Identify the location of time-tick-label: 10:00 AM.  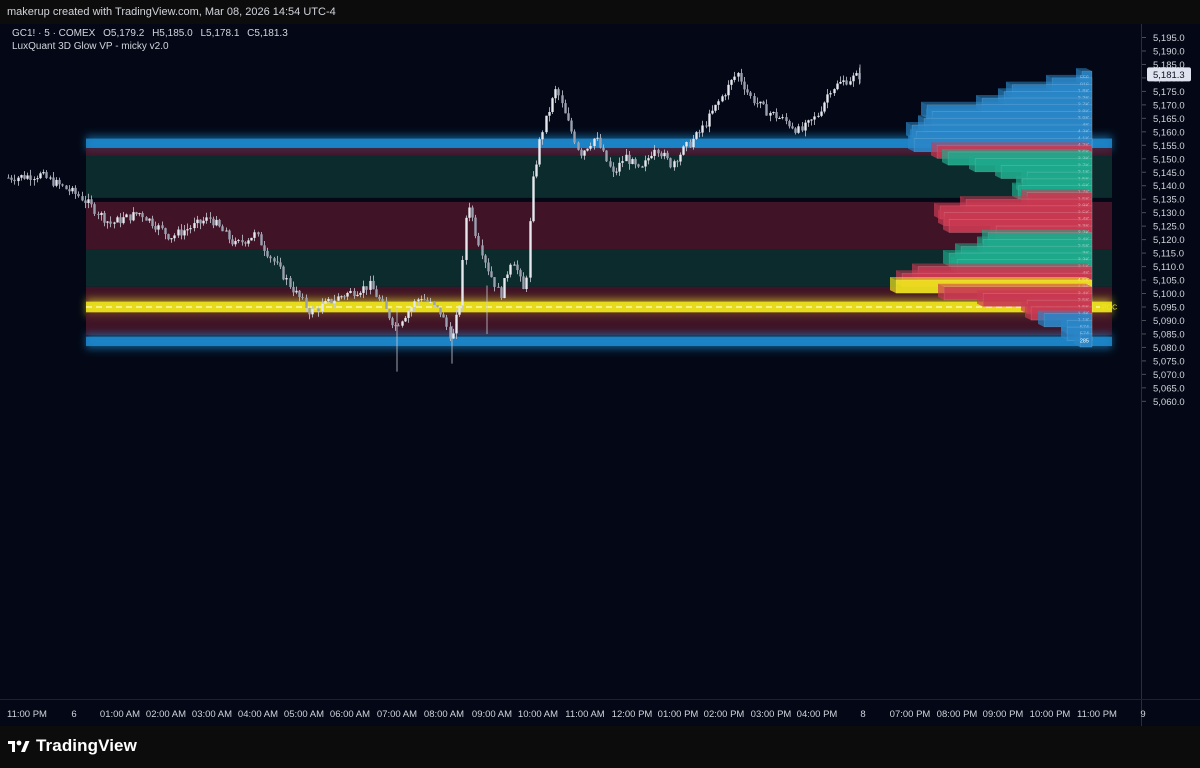
(538, 714).